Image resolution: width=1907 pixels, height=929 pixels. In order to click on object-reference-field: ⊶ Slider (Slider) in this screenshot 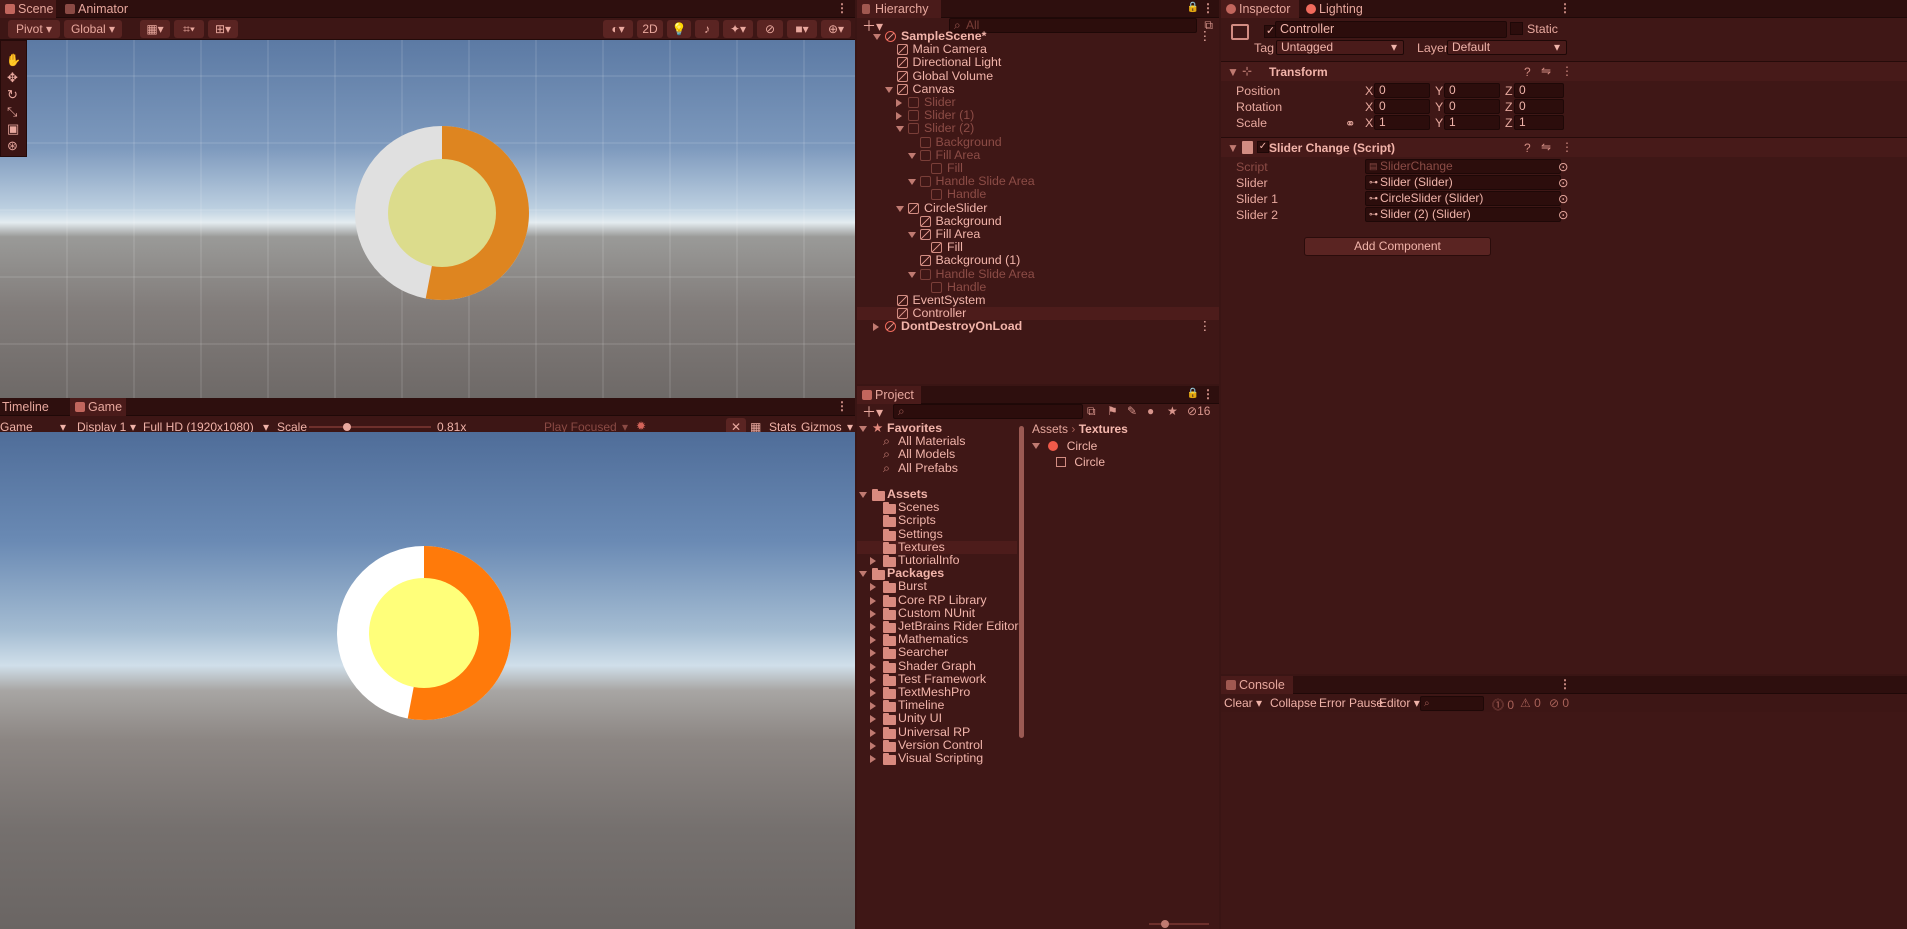, I will do `click(1463, 182)`.